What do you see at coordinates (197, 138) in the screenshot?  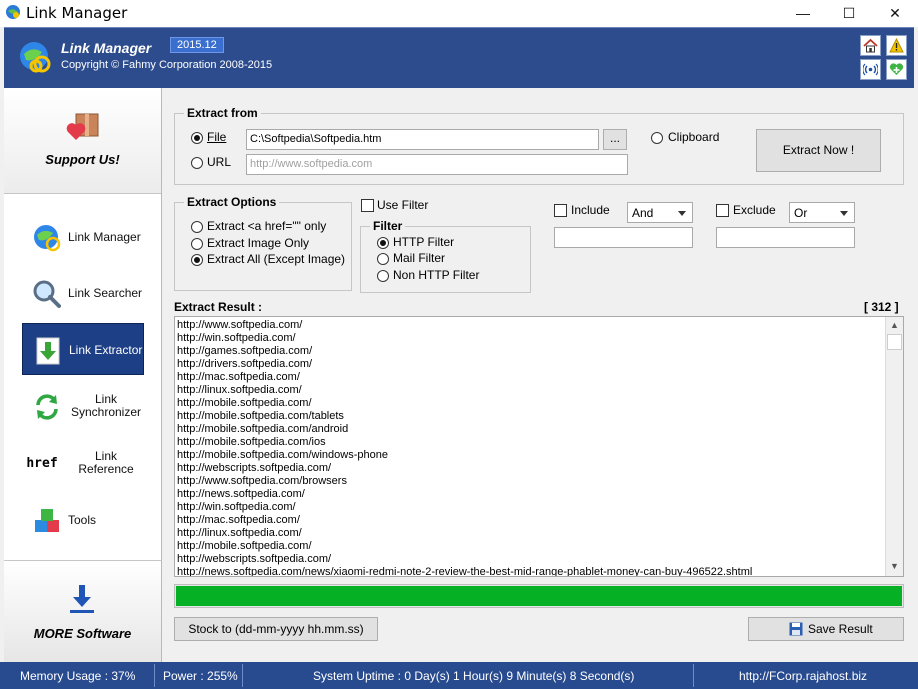 I see `file-radio` at bounding box center [197, 138].